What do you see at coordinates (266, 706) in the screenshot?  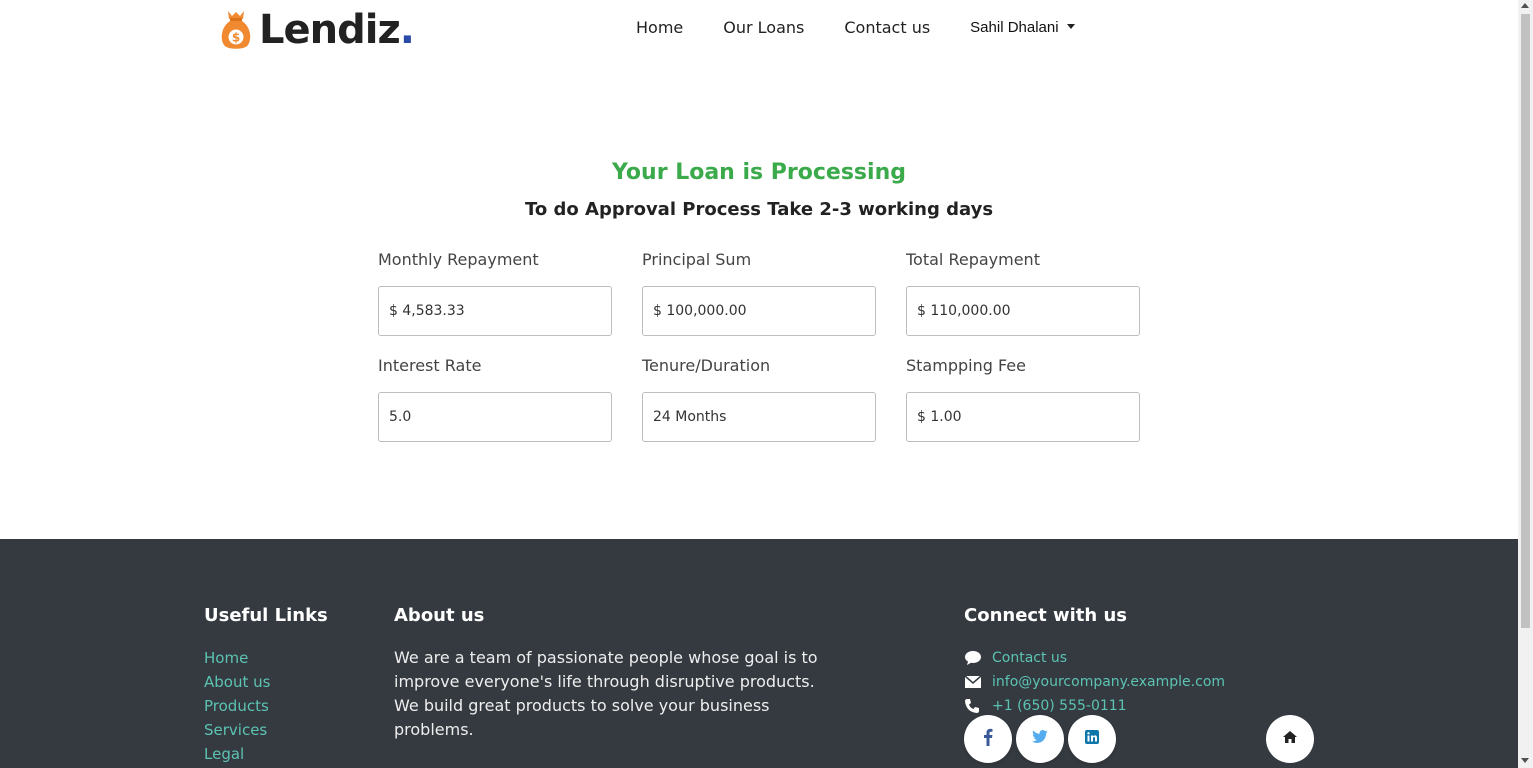 I see `footer-link-products: Products` at bounding box center [266, 706].